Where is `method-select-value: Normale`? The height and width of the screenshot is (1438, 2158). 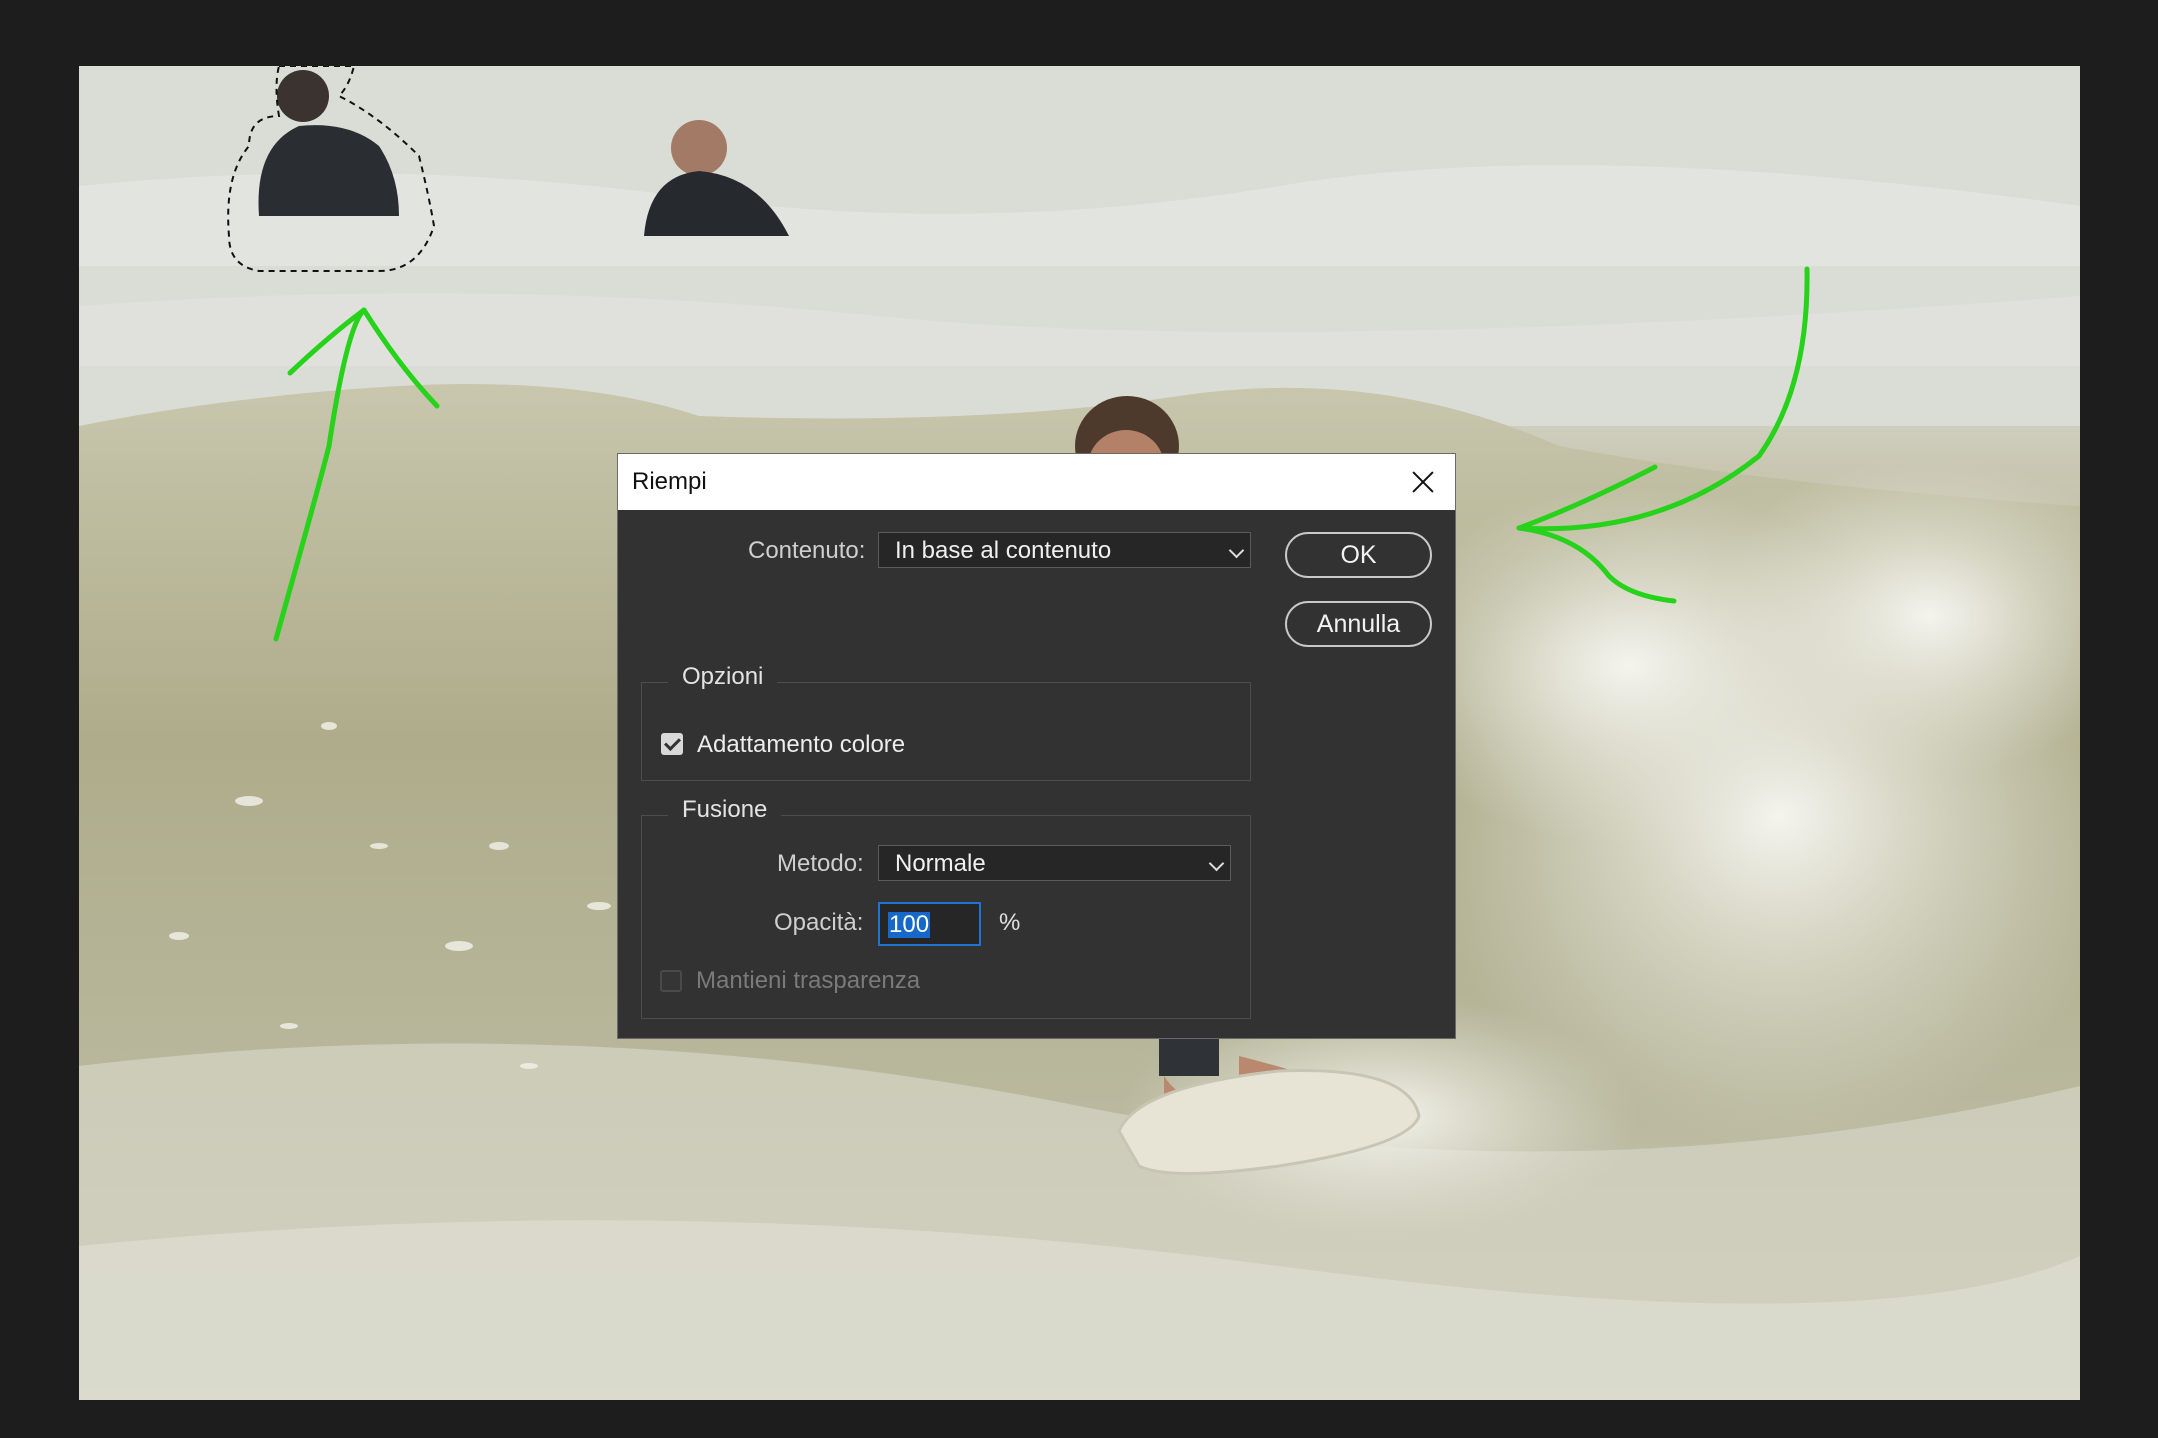 method-select-value: Normale is located at coordinates (940, 863).